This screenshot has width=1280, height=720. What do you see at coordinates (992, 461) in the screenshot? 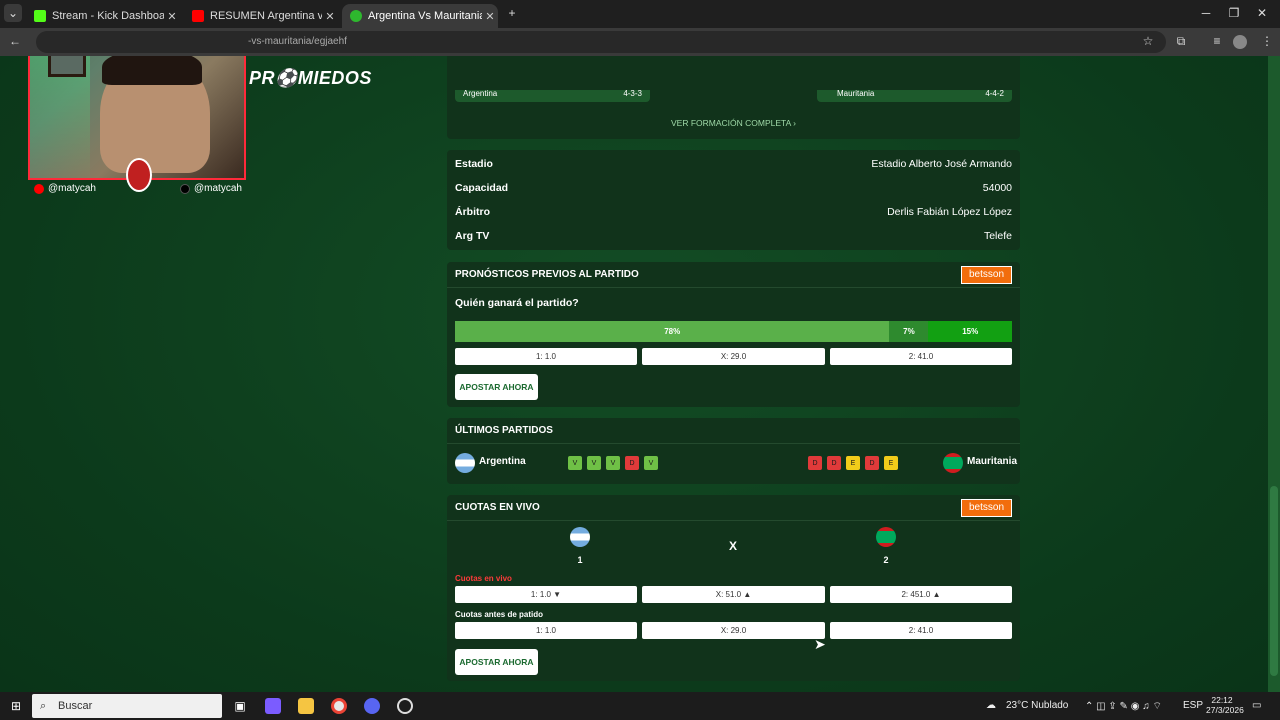
I see `away-team-label: Mauritania` at bounding box center [992, 461].